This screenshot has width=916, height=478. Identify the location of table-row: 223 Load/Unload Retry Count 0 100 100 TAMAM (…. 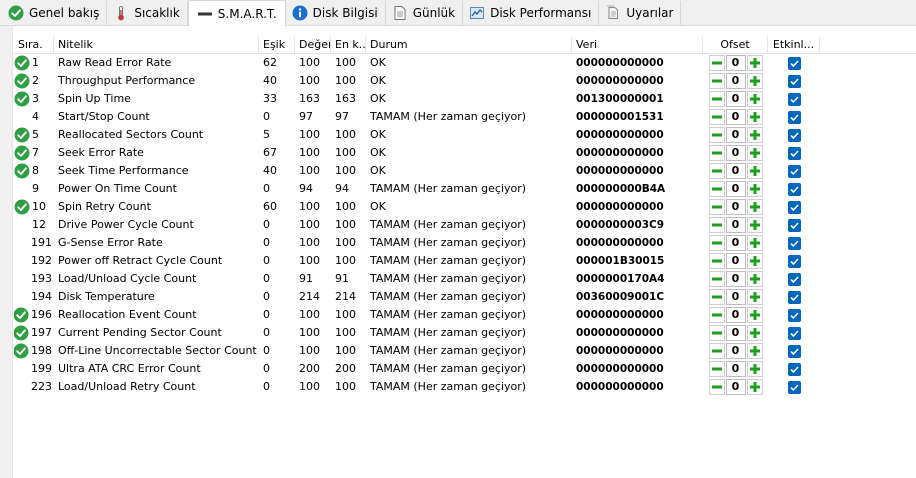
(465, 387).